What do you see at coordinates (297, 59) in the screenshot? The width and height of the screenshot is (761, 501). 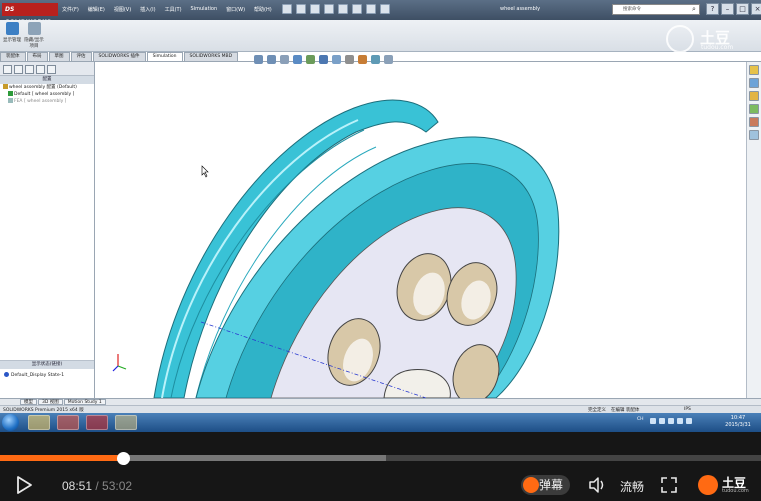 I see `section-view-icon` at bounding box center [297, 59].